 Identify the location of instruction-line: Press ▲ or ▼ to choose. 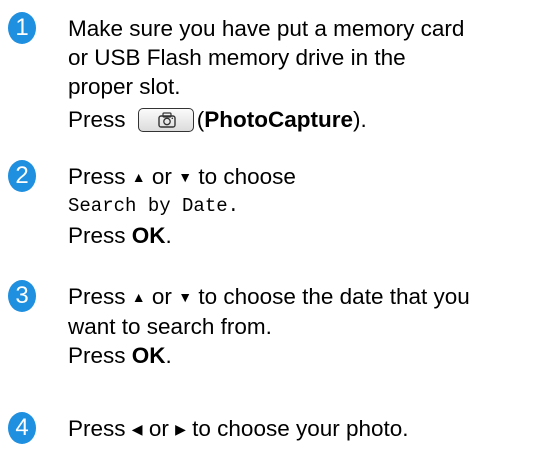
(299, 177).